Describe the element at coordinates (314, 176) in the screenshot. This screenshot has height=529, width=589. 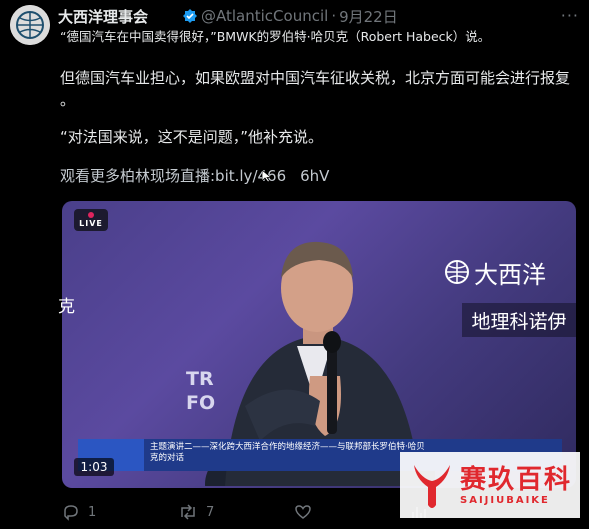
I see `tweet-link-tail: 6hV` at that location.